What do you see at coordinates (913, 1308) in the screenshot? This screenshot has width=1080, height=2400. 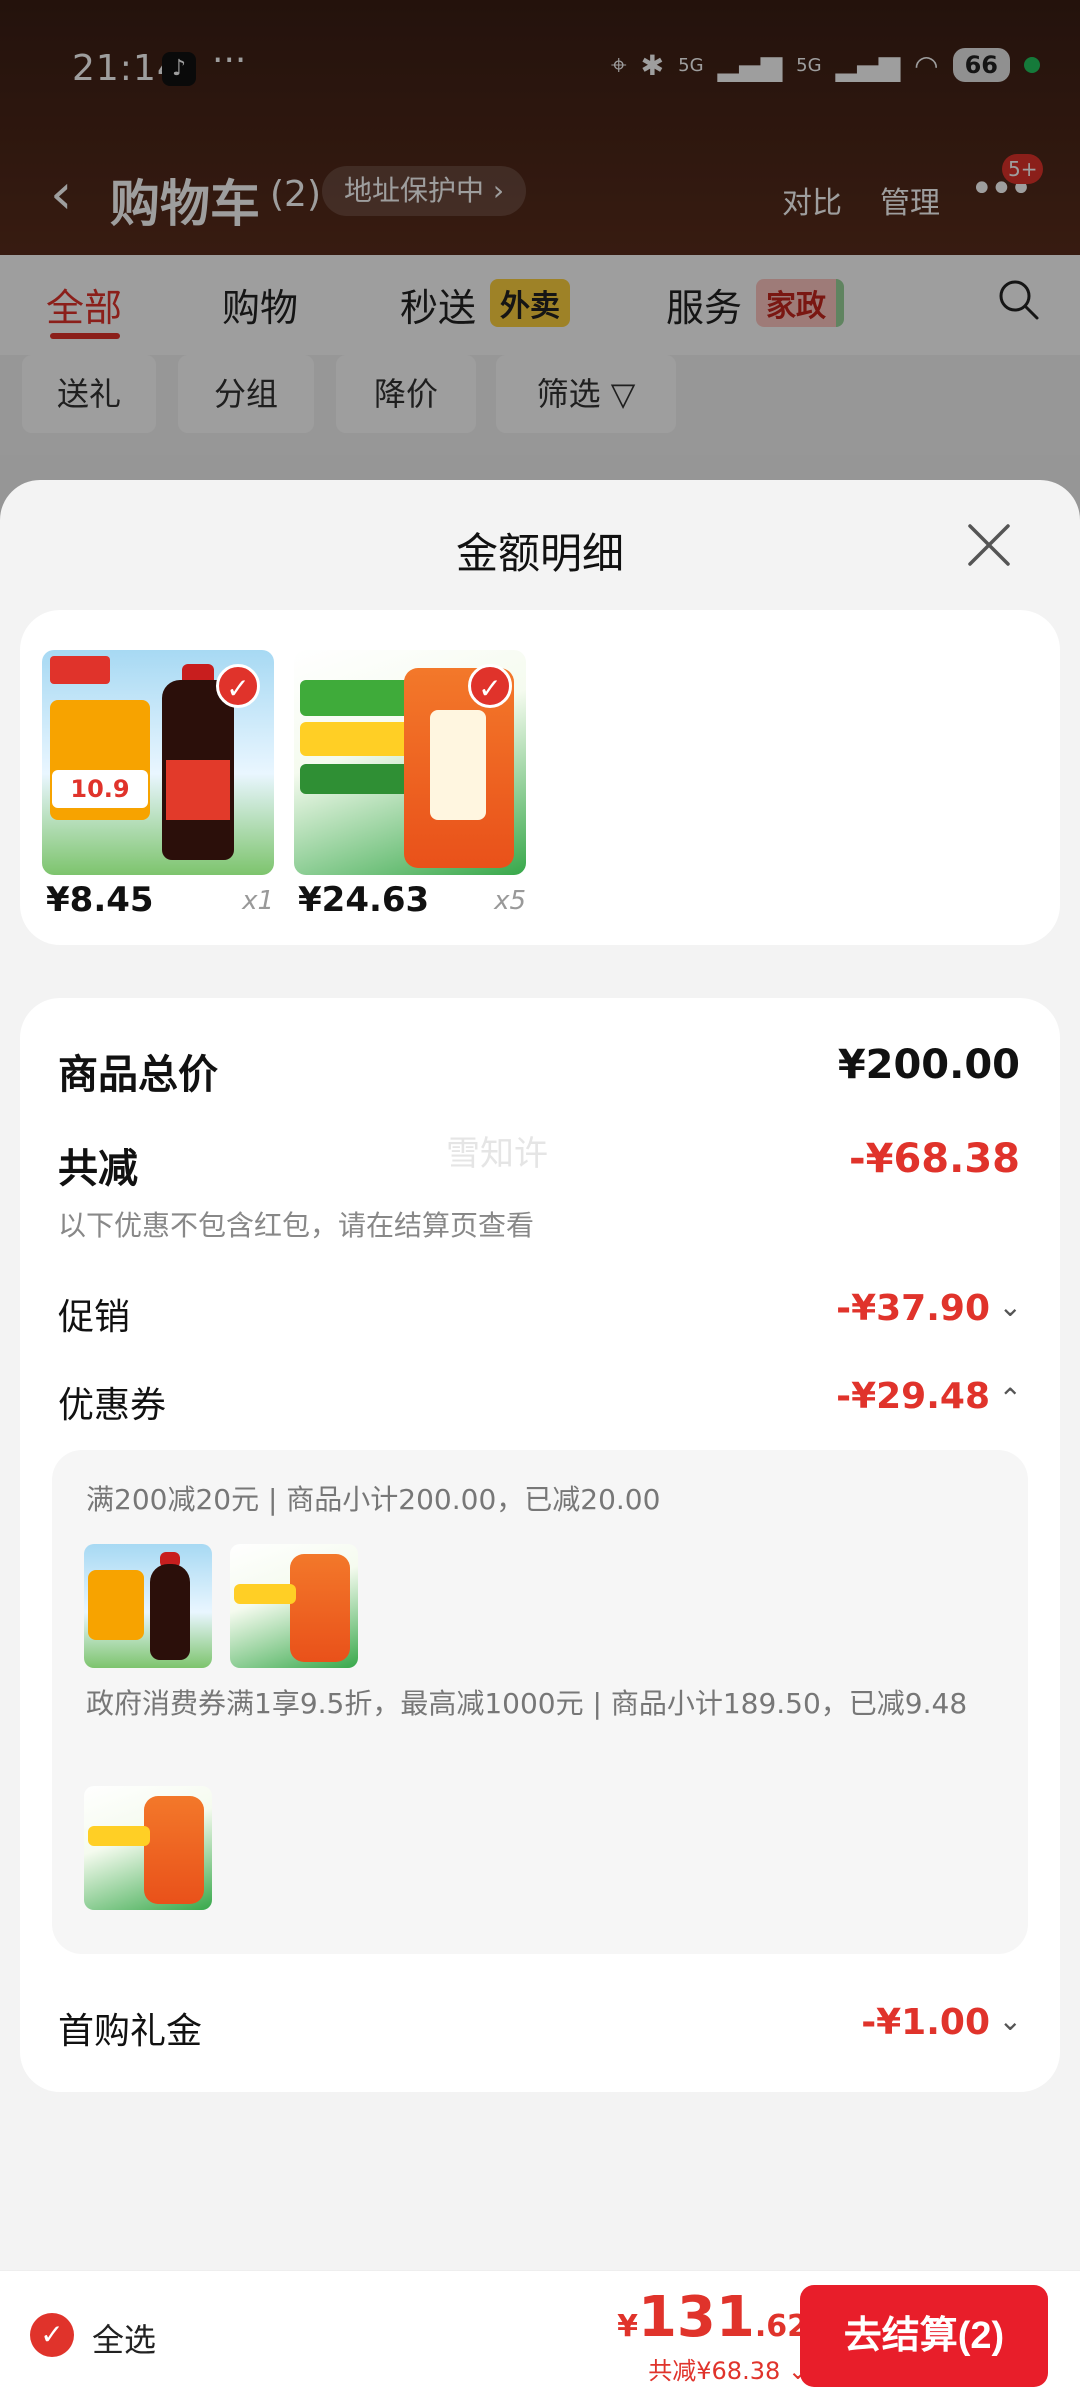 I see `promo-value: -¥37.90` at bounding box center [913, 1308].